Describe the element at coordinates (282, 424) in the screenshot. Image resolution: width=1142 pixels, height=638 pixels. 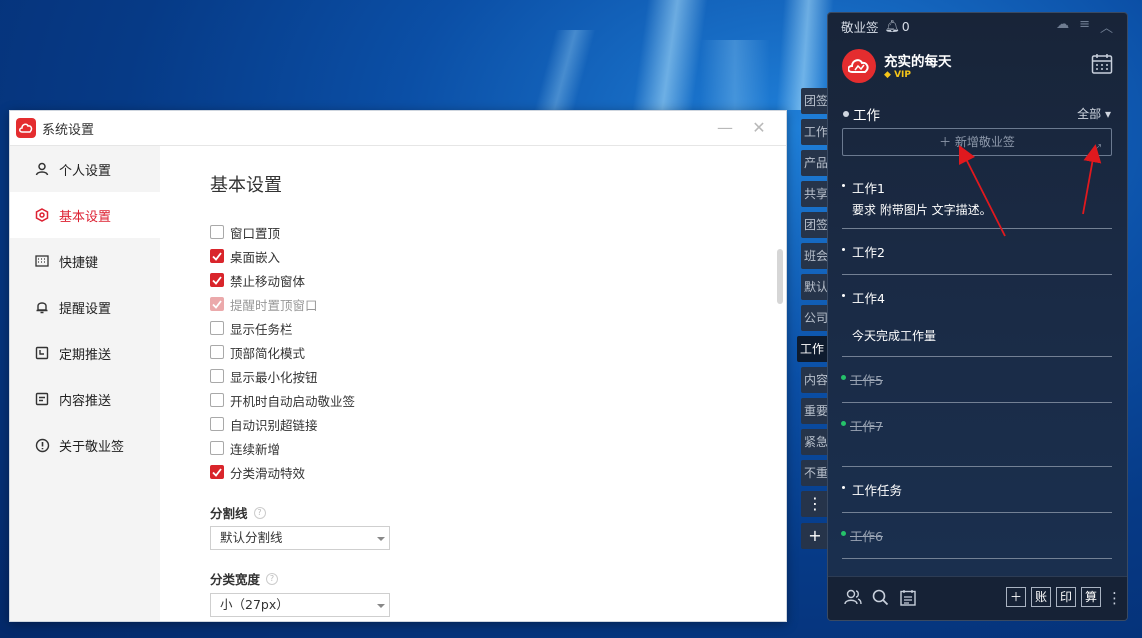
I see `option-row: 自动识别超链接` at that location.